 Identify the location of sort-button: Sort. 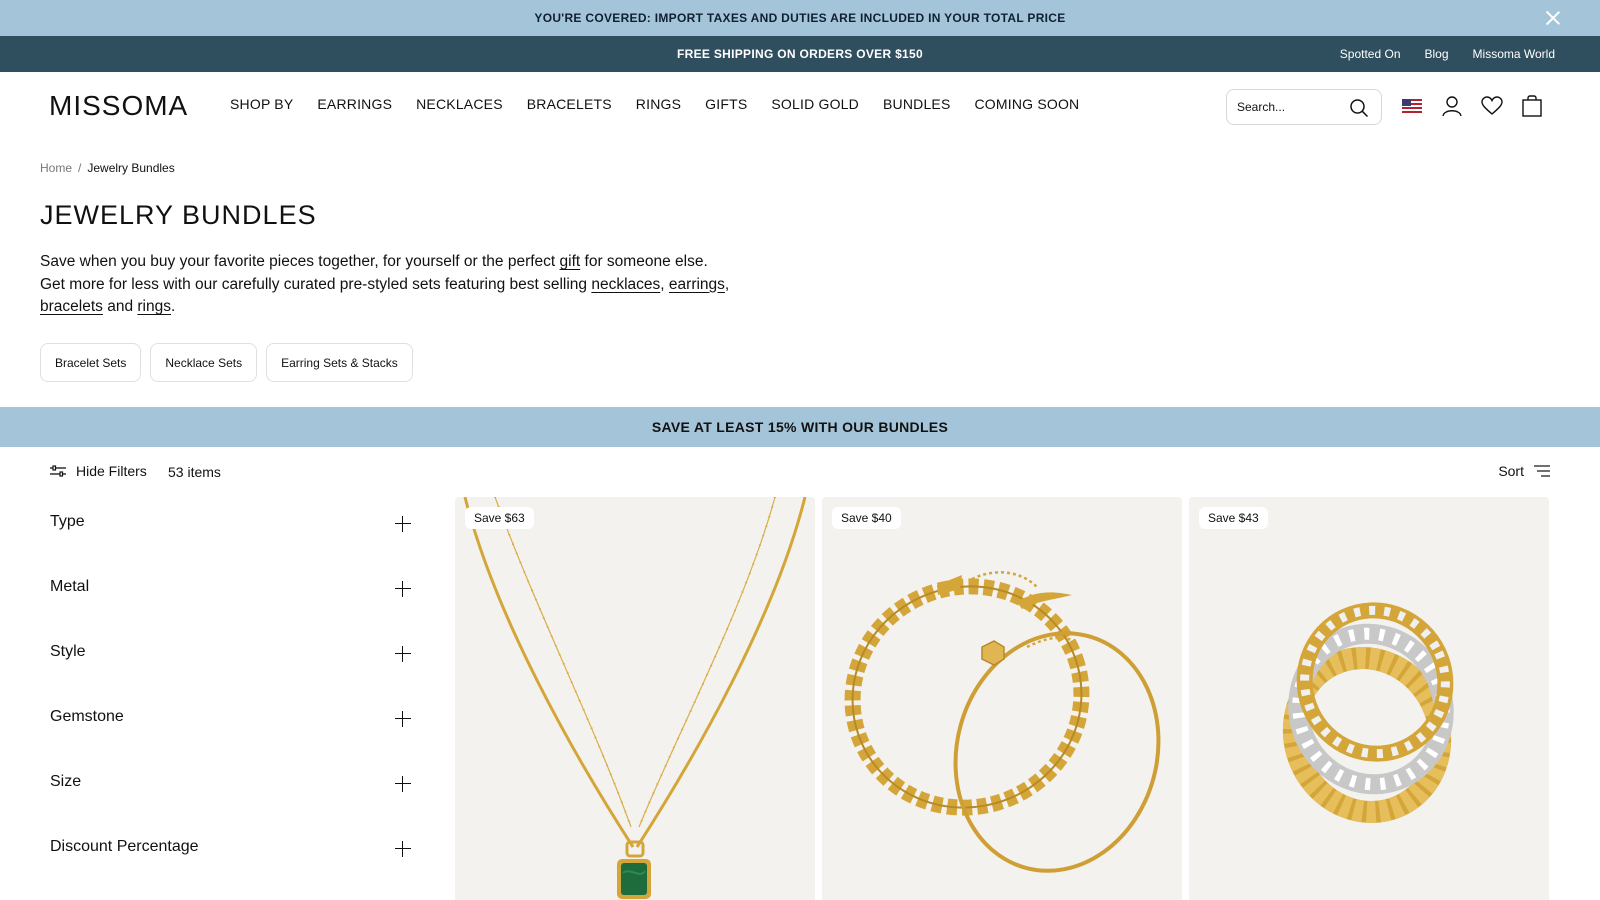
(1524, 471).